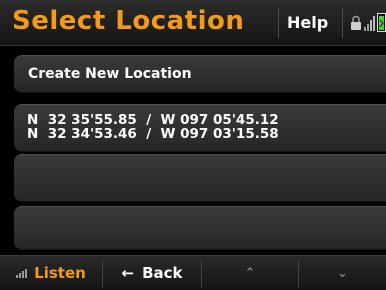 The height and width of the screenshot is (290, 386). What do you see at coordinates (22, 273) in the screenshot?
I see `speaker-bars-icon` at bounding box center [22, 273].